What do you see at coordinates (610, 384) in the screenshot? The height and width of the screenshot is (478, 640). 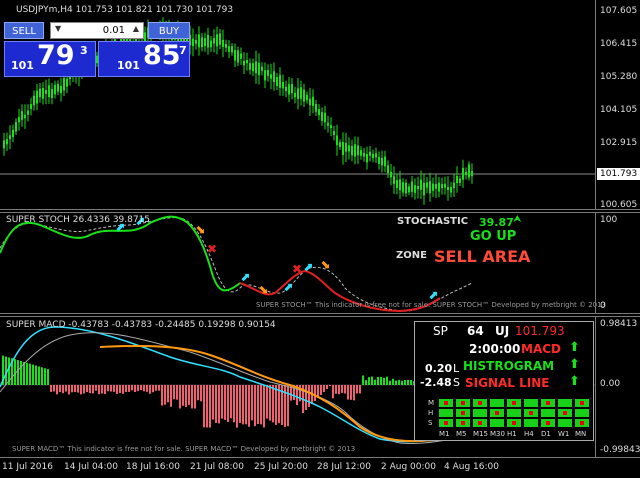 I see `macd-tick: 0.00` at bounding box center [610, 384].